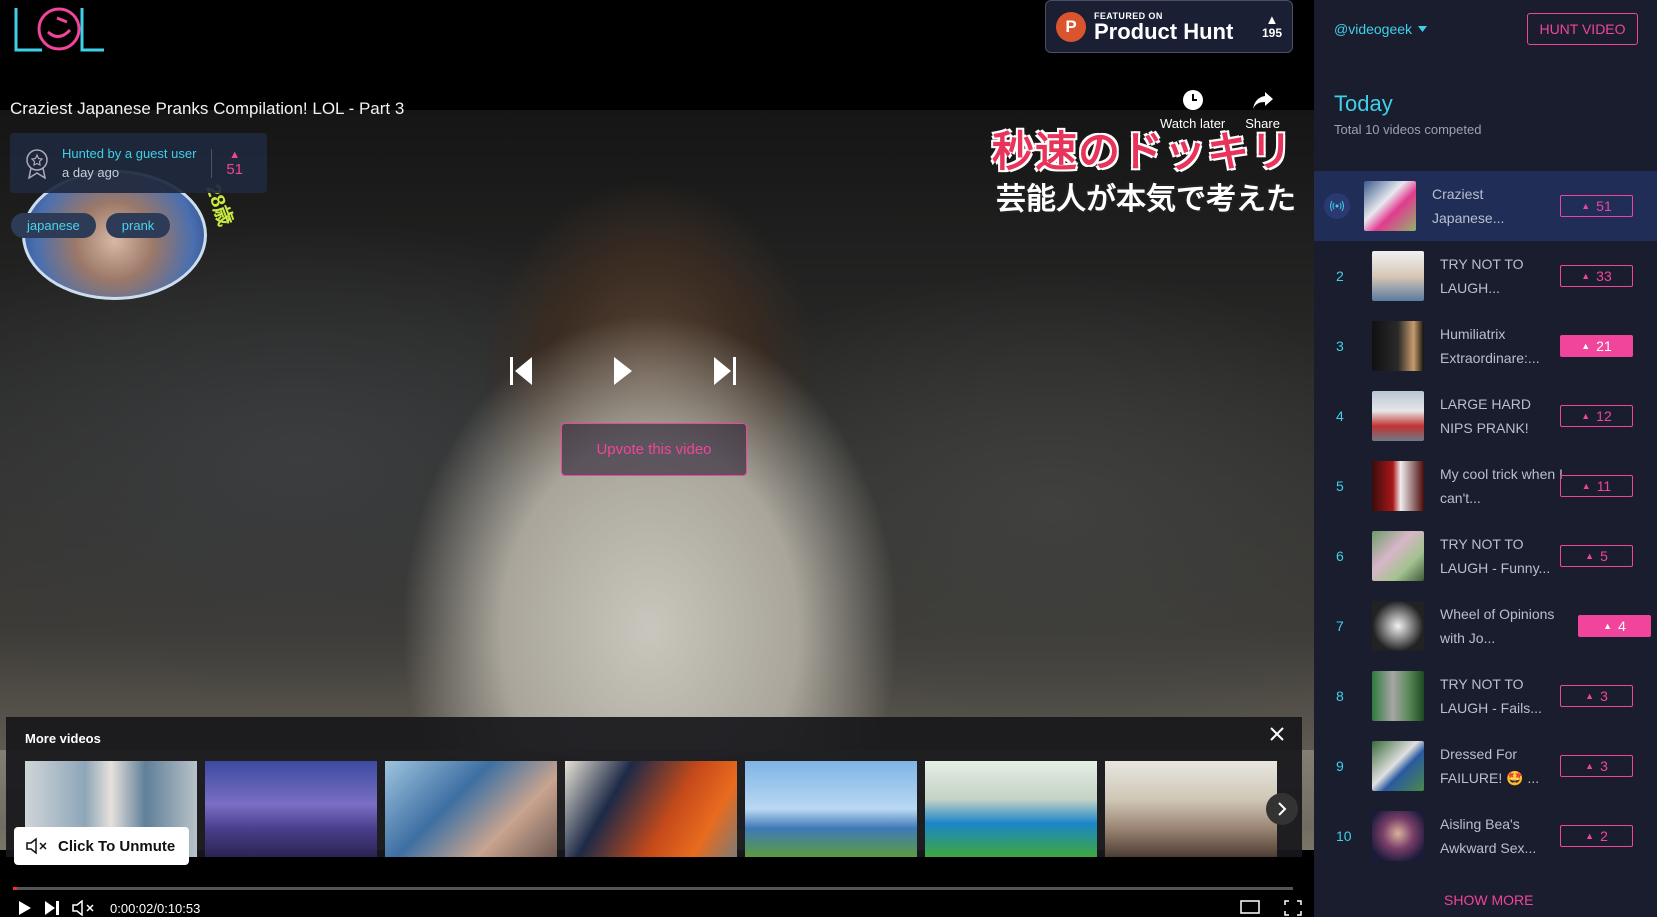  I want to click on hunt-video-button: HUNT VIDEO, so click(1582, 29).